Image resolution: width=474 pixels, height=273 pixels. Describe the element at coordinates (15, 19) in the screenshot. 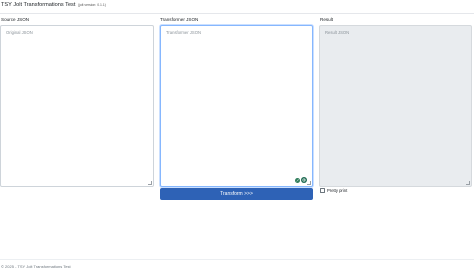

I see `source-json-label: Source JSON` at that location.